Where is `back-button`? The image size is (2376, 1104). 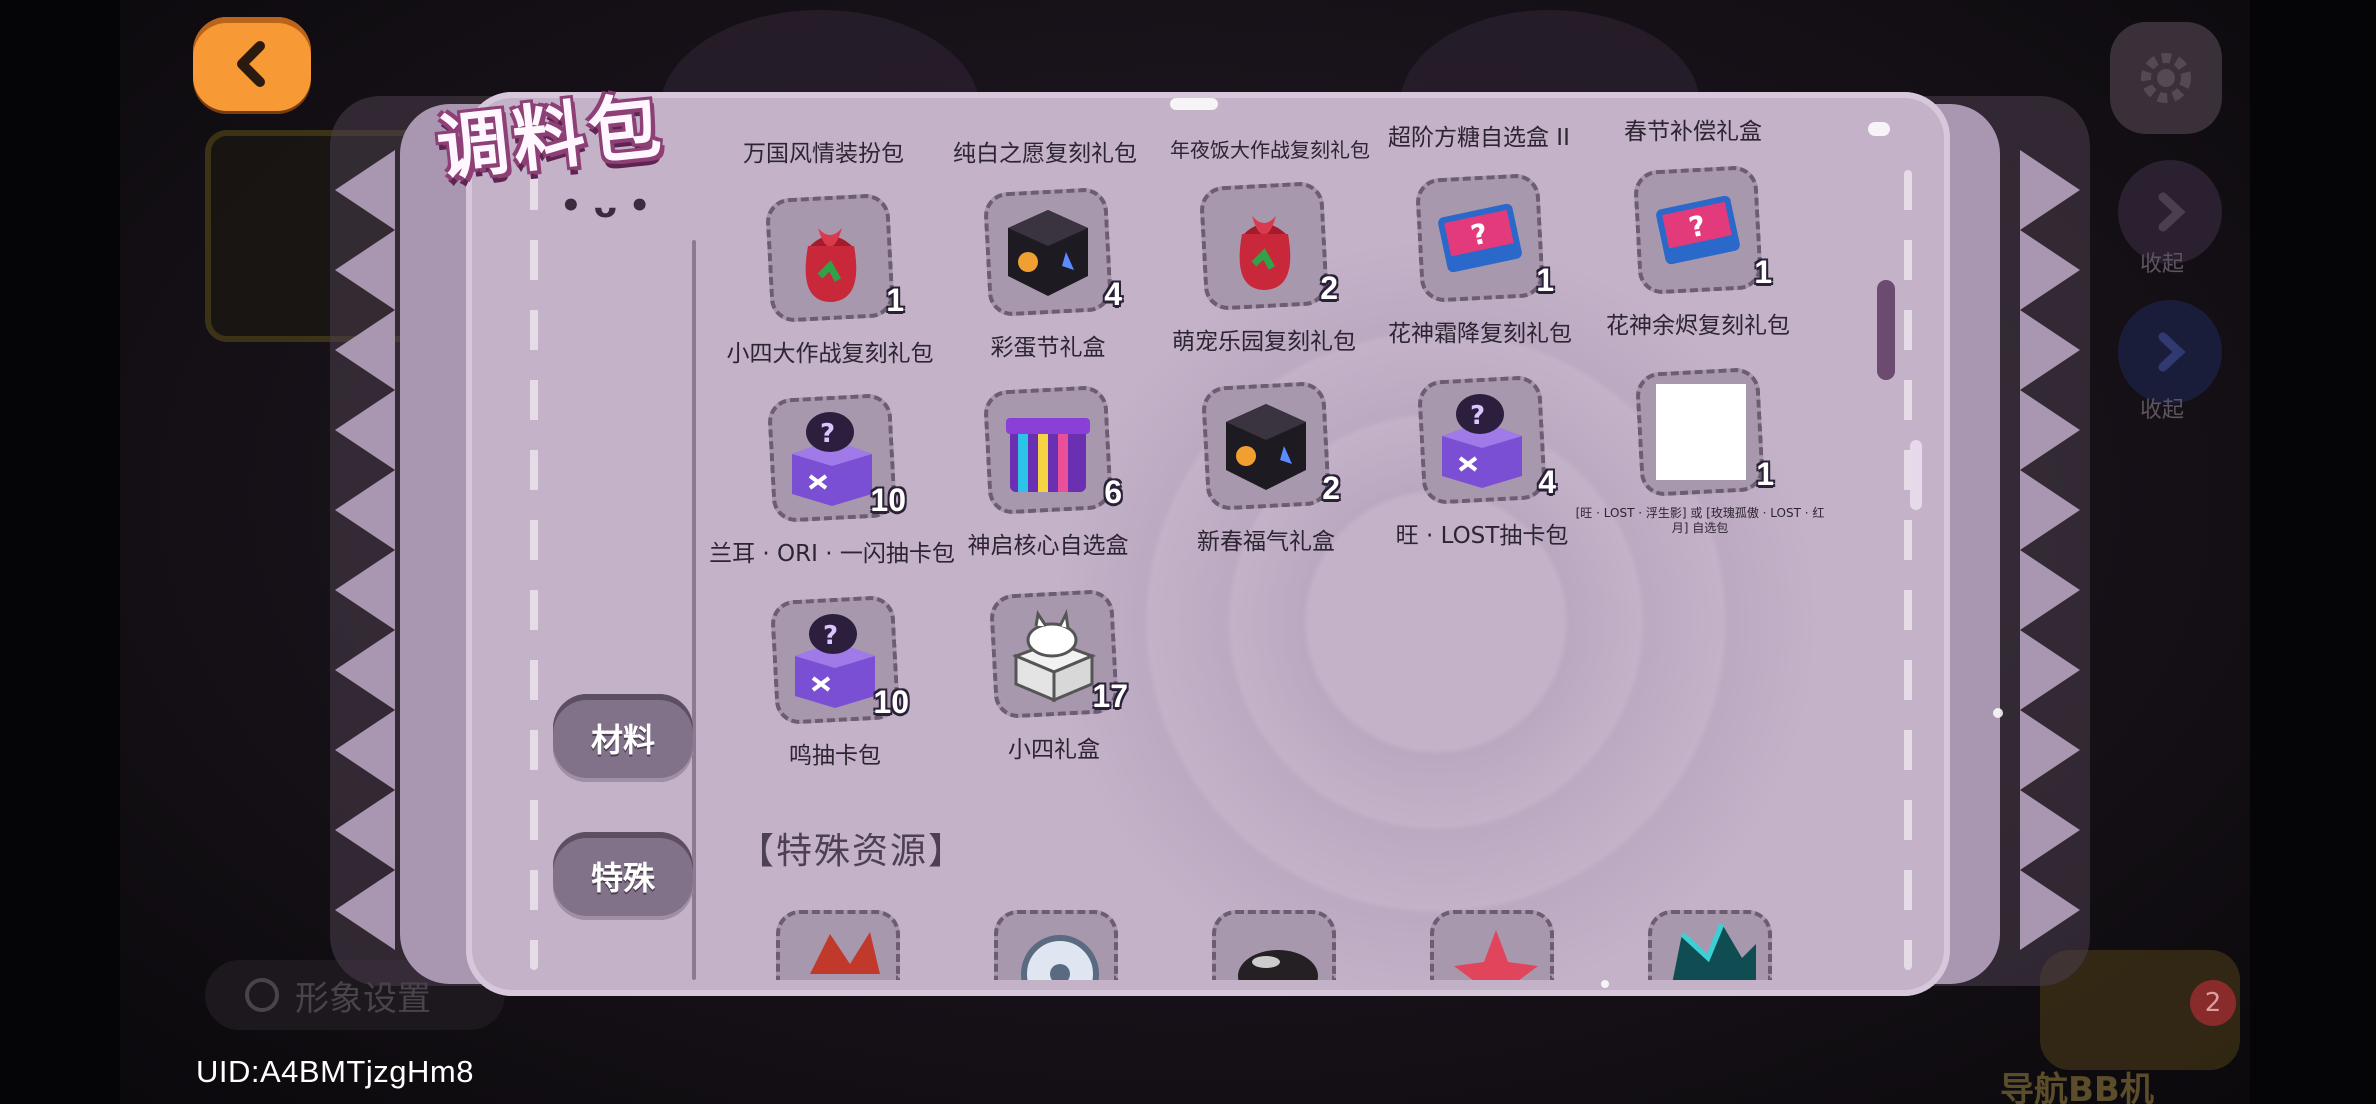
back-button is located at coordinates (252, 64).